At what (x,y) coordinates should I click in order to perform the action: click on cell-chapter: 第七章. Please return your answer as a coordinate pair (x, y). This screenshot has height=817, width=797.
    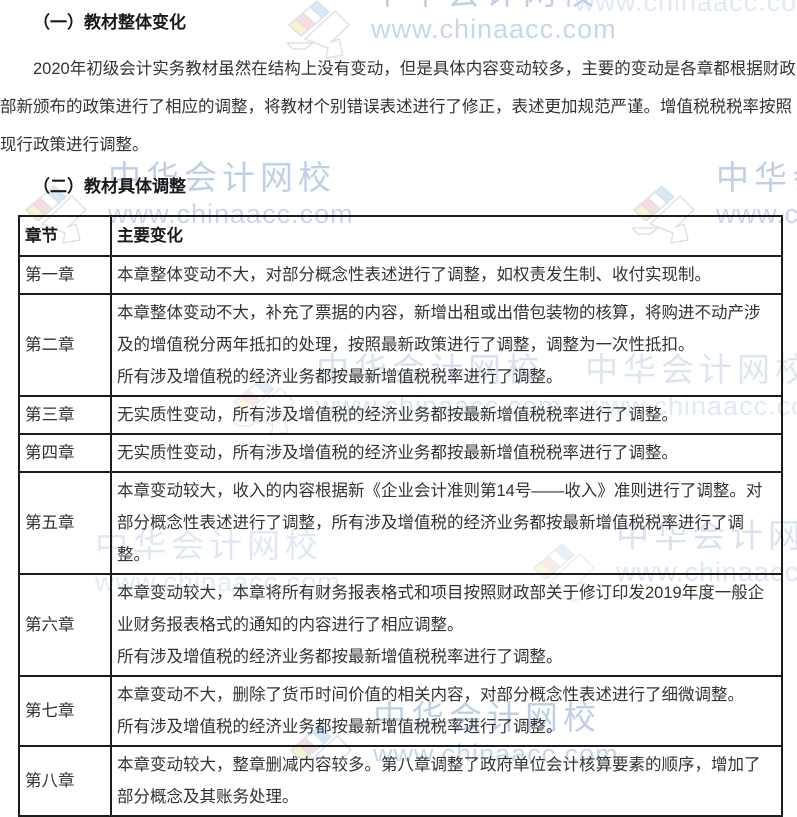
    Looking at the image, I should click on (65, 711).